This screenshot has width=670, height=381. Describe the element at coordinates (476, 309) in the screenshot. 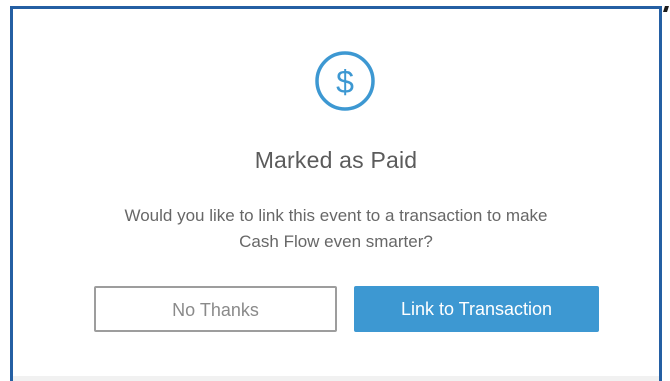

I see `link-to-transaction-button: Link to Transaction` at that location.